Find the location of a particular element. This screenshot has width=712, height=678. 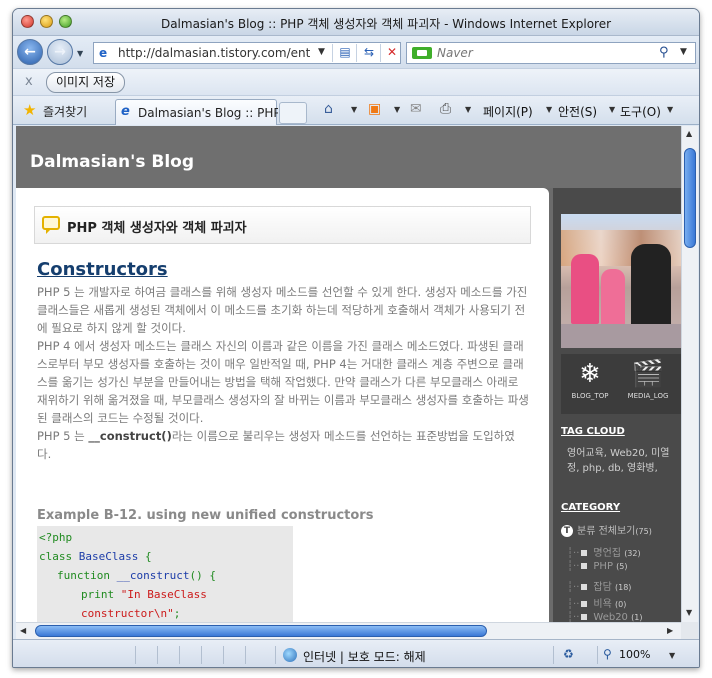

rss-feed-icon: ▣ is located at coordinates (374, 109).